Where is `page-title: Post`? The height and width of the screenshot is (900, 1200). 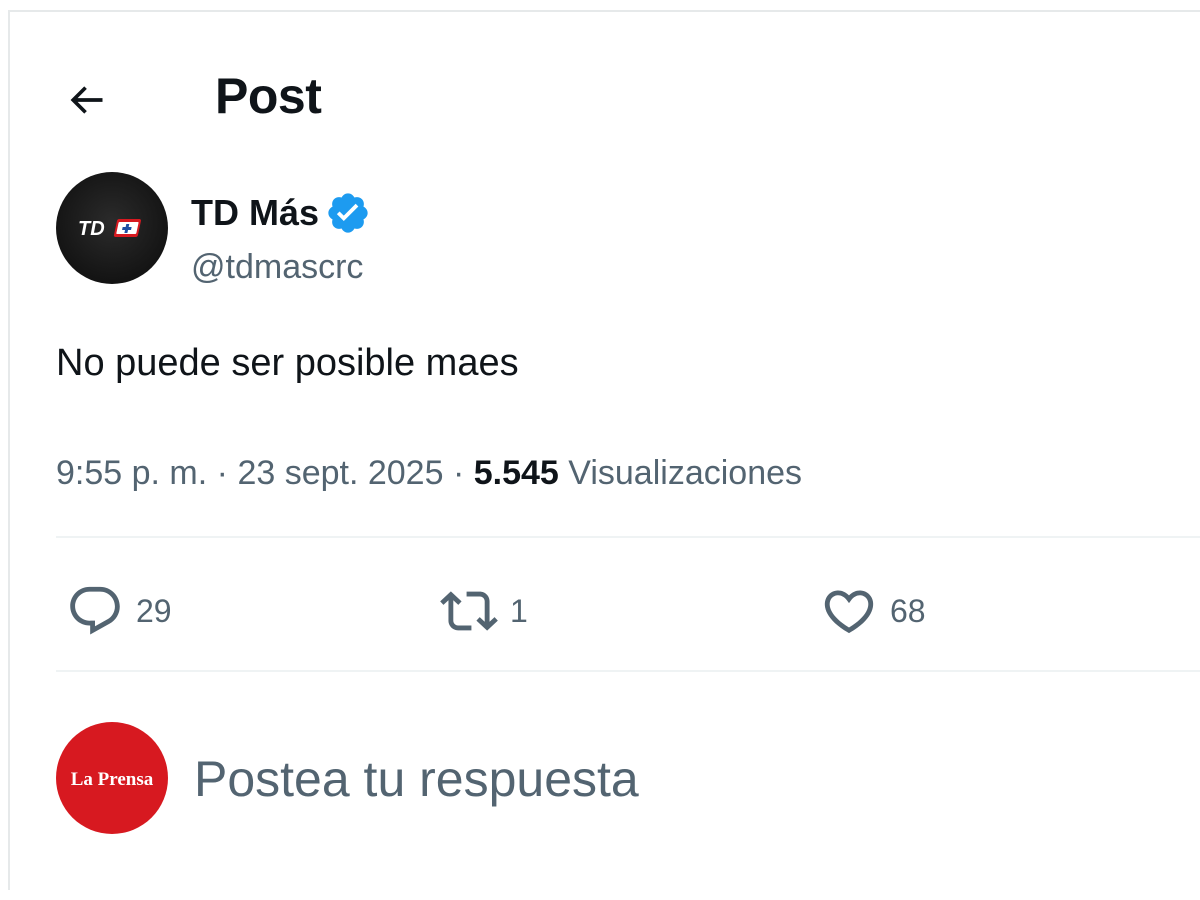 page-title: Post is located at coordinates (268, 96).